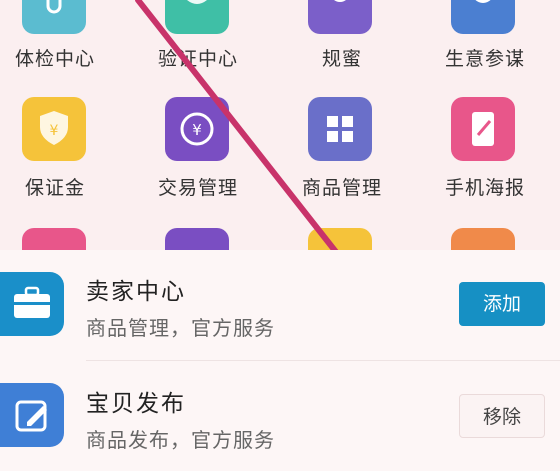 Image resolution: width=560 pixels, height=471 pixels. What do you see at coordinates (197, 188) in the screenshot?
I see `app-label: 交易管理` at bounding box center [197, 188].